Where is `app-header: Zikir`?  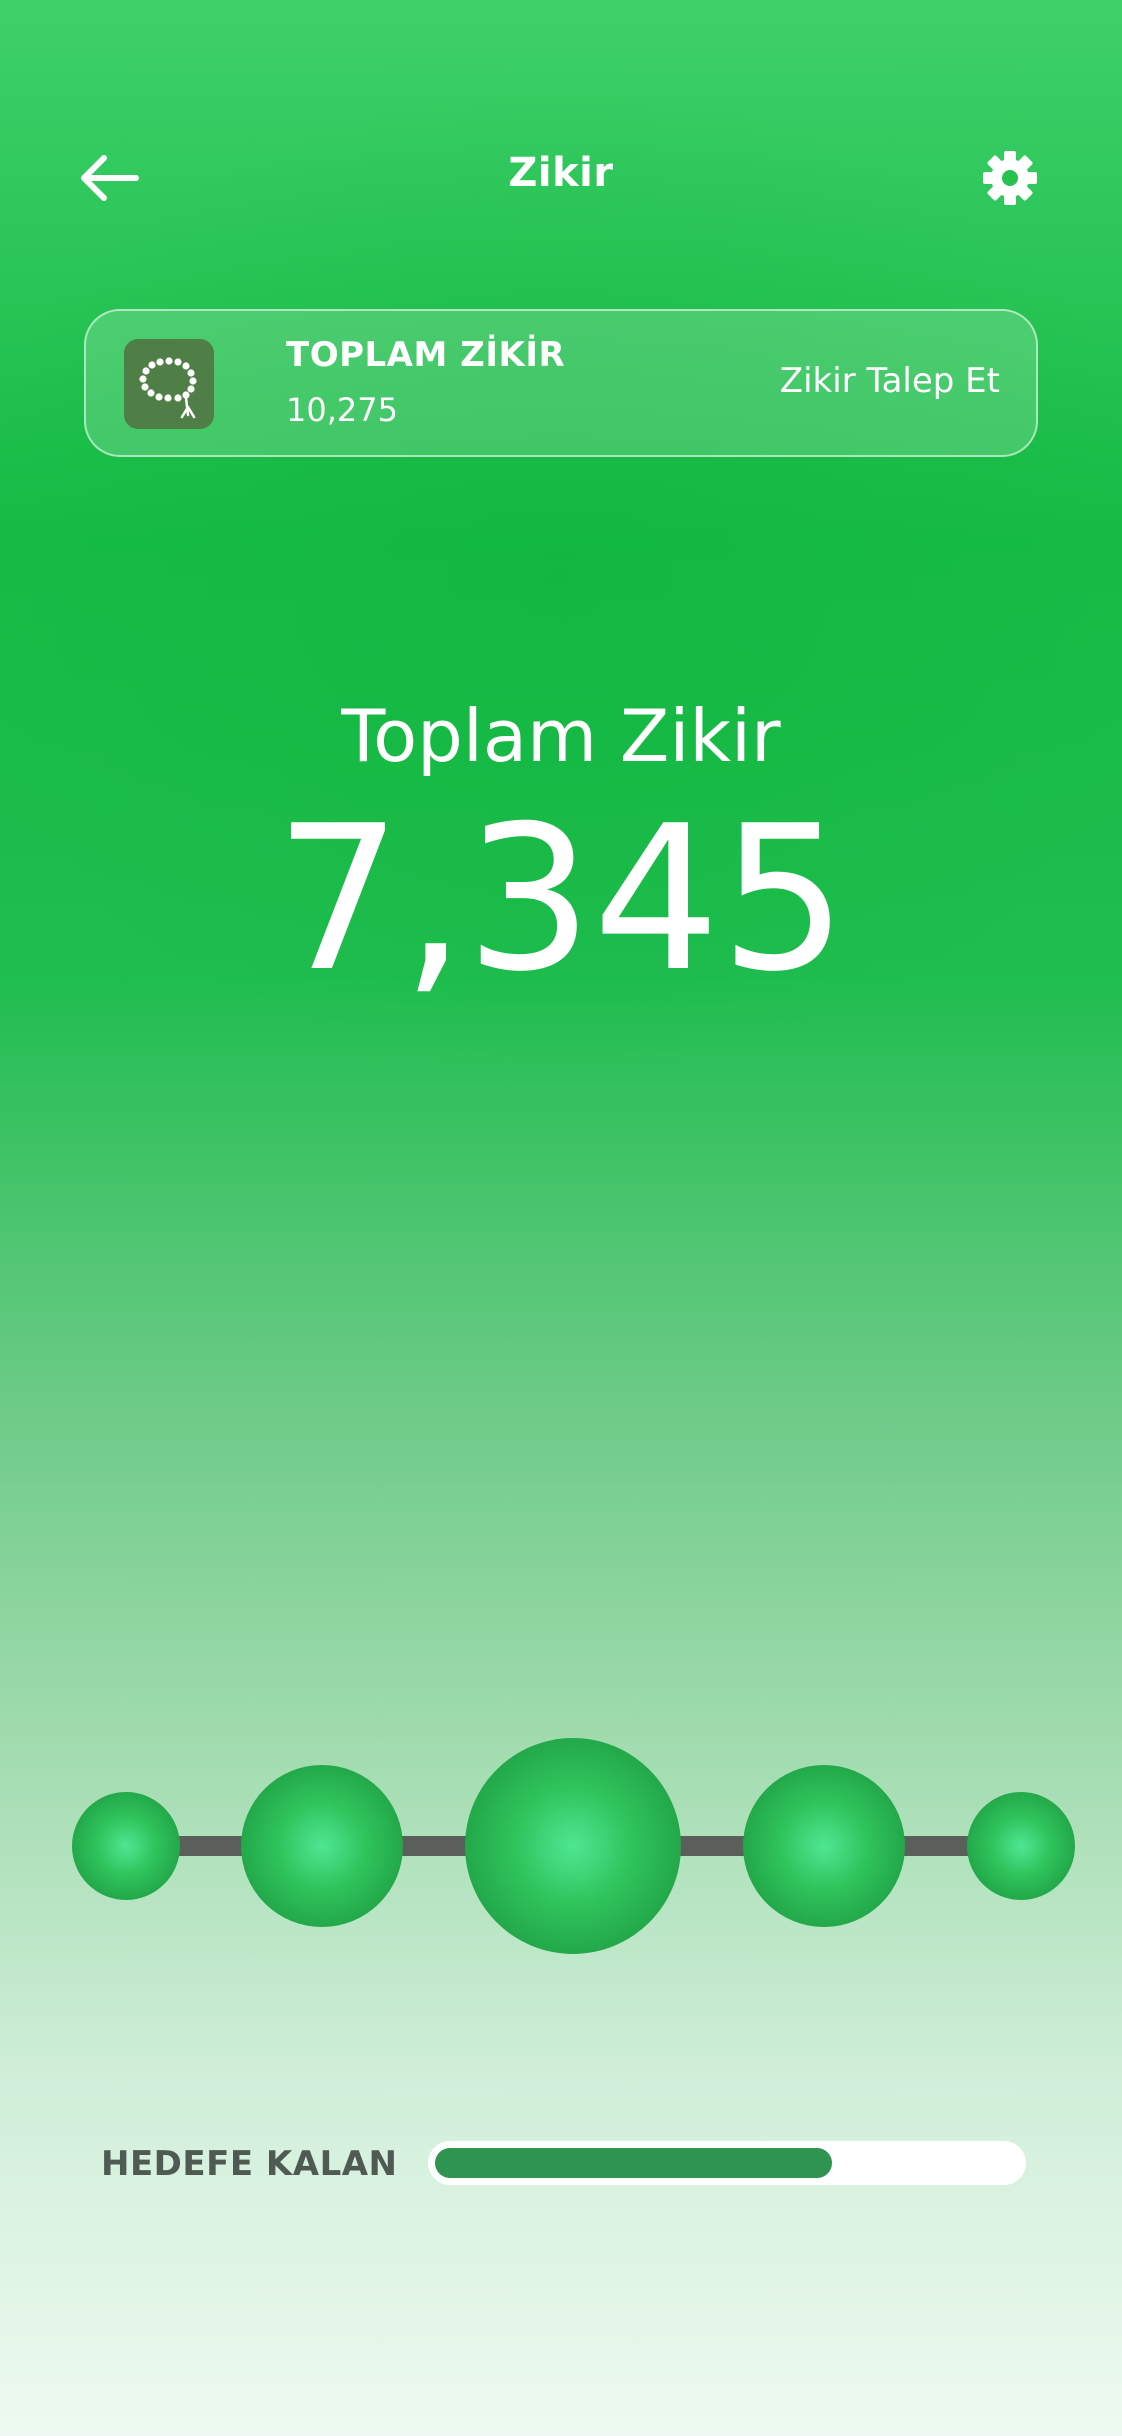 app-header: Zikir is located at coordinates (561, 180).